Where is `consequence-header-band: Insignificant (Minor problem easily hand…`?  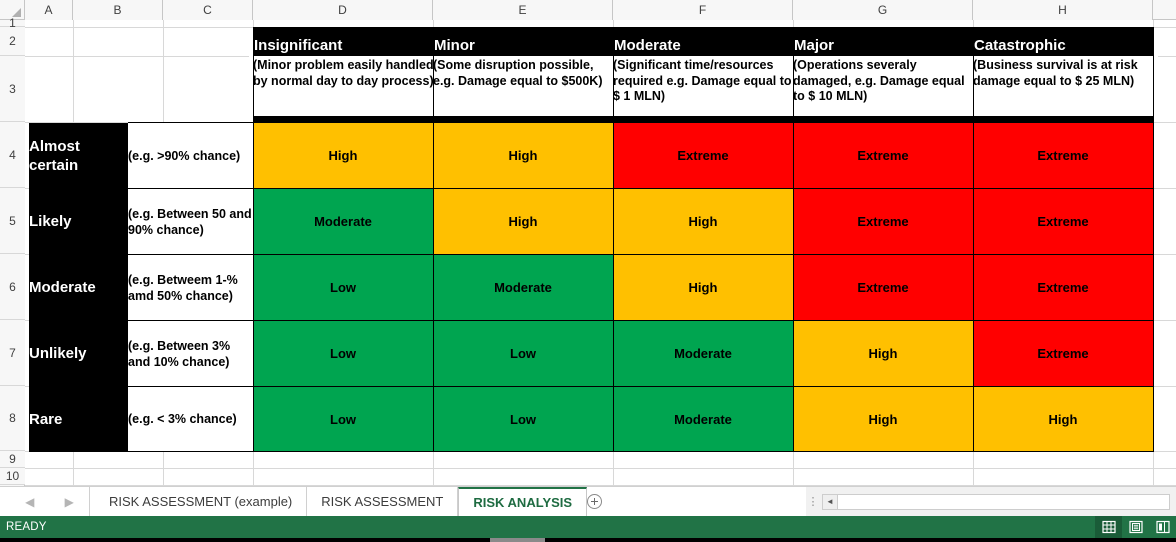 consequence-header-band: Insignificant (Minor problem easily hand… is located at coordinates (703, 75).